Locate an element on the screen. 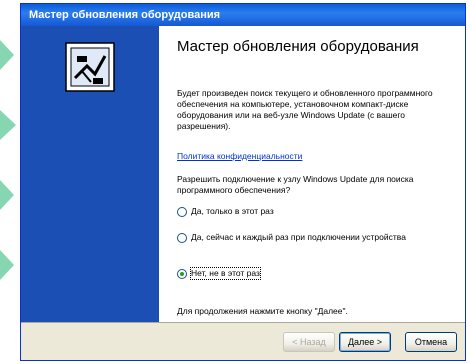 Image resolution: width=470 pixels, height=364 pixels. continue-instruction: Для продолжения нажмите кнопку "Далее". is located at coordinates (262, 311).